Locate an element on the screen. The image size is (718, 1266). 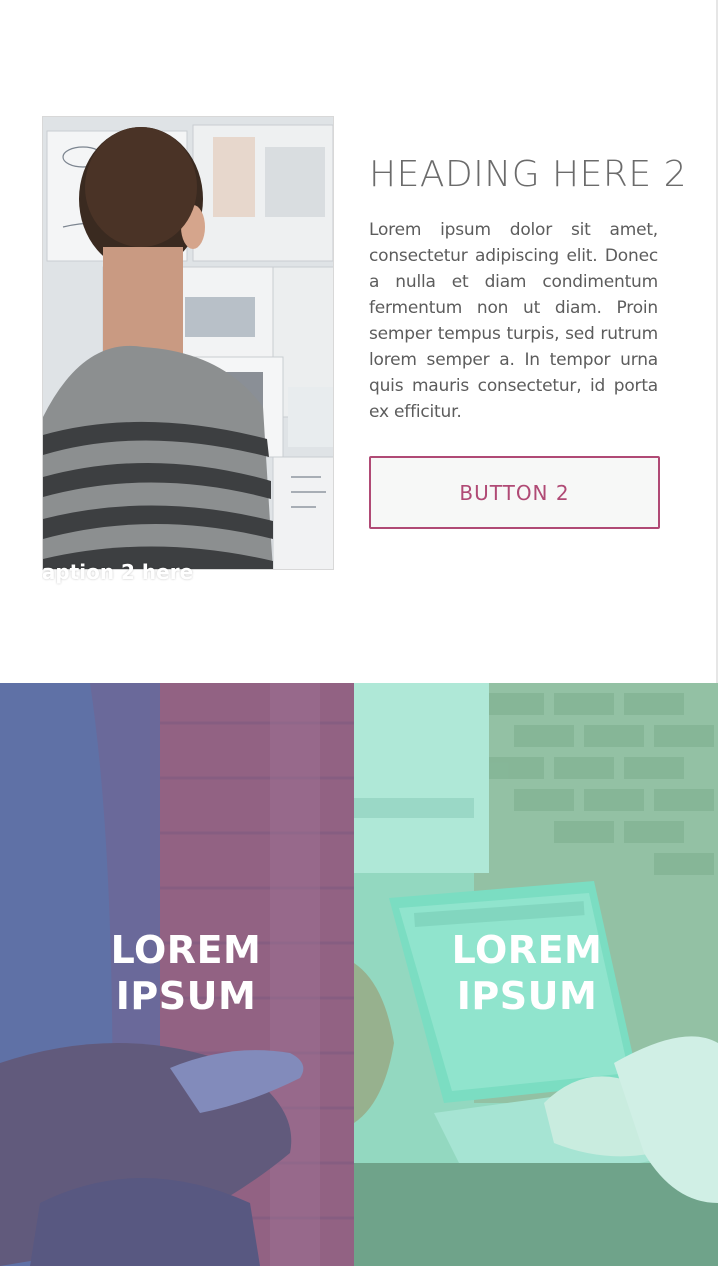
button-2: BUTTON 2 is located at coordinates (514, 492).